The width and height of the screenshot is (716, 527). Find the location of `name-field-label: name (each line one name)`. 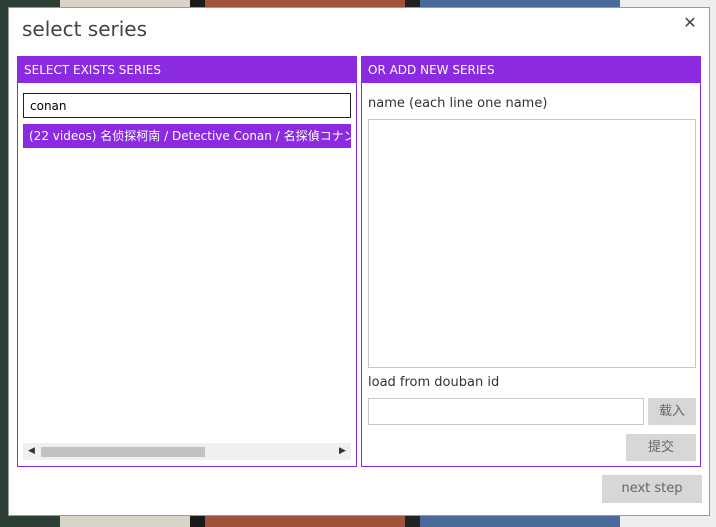

name-field-label: name (each line one name) is located at coordinates (458, 103).